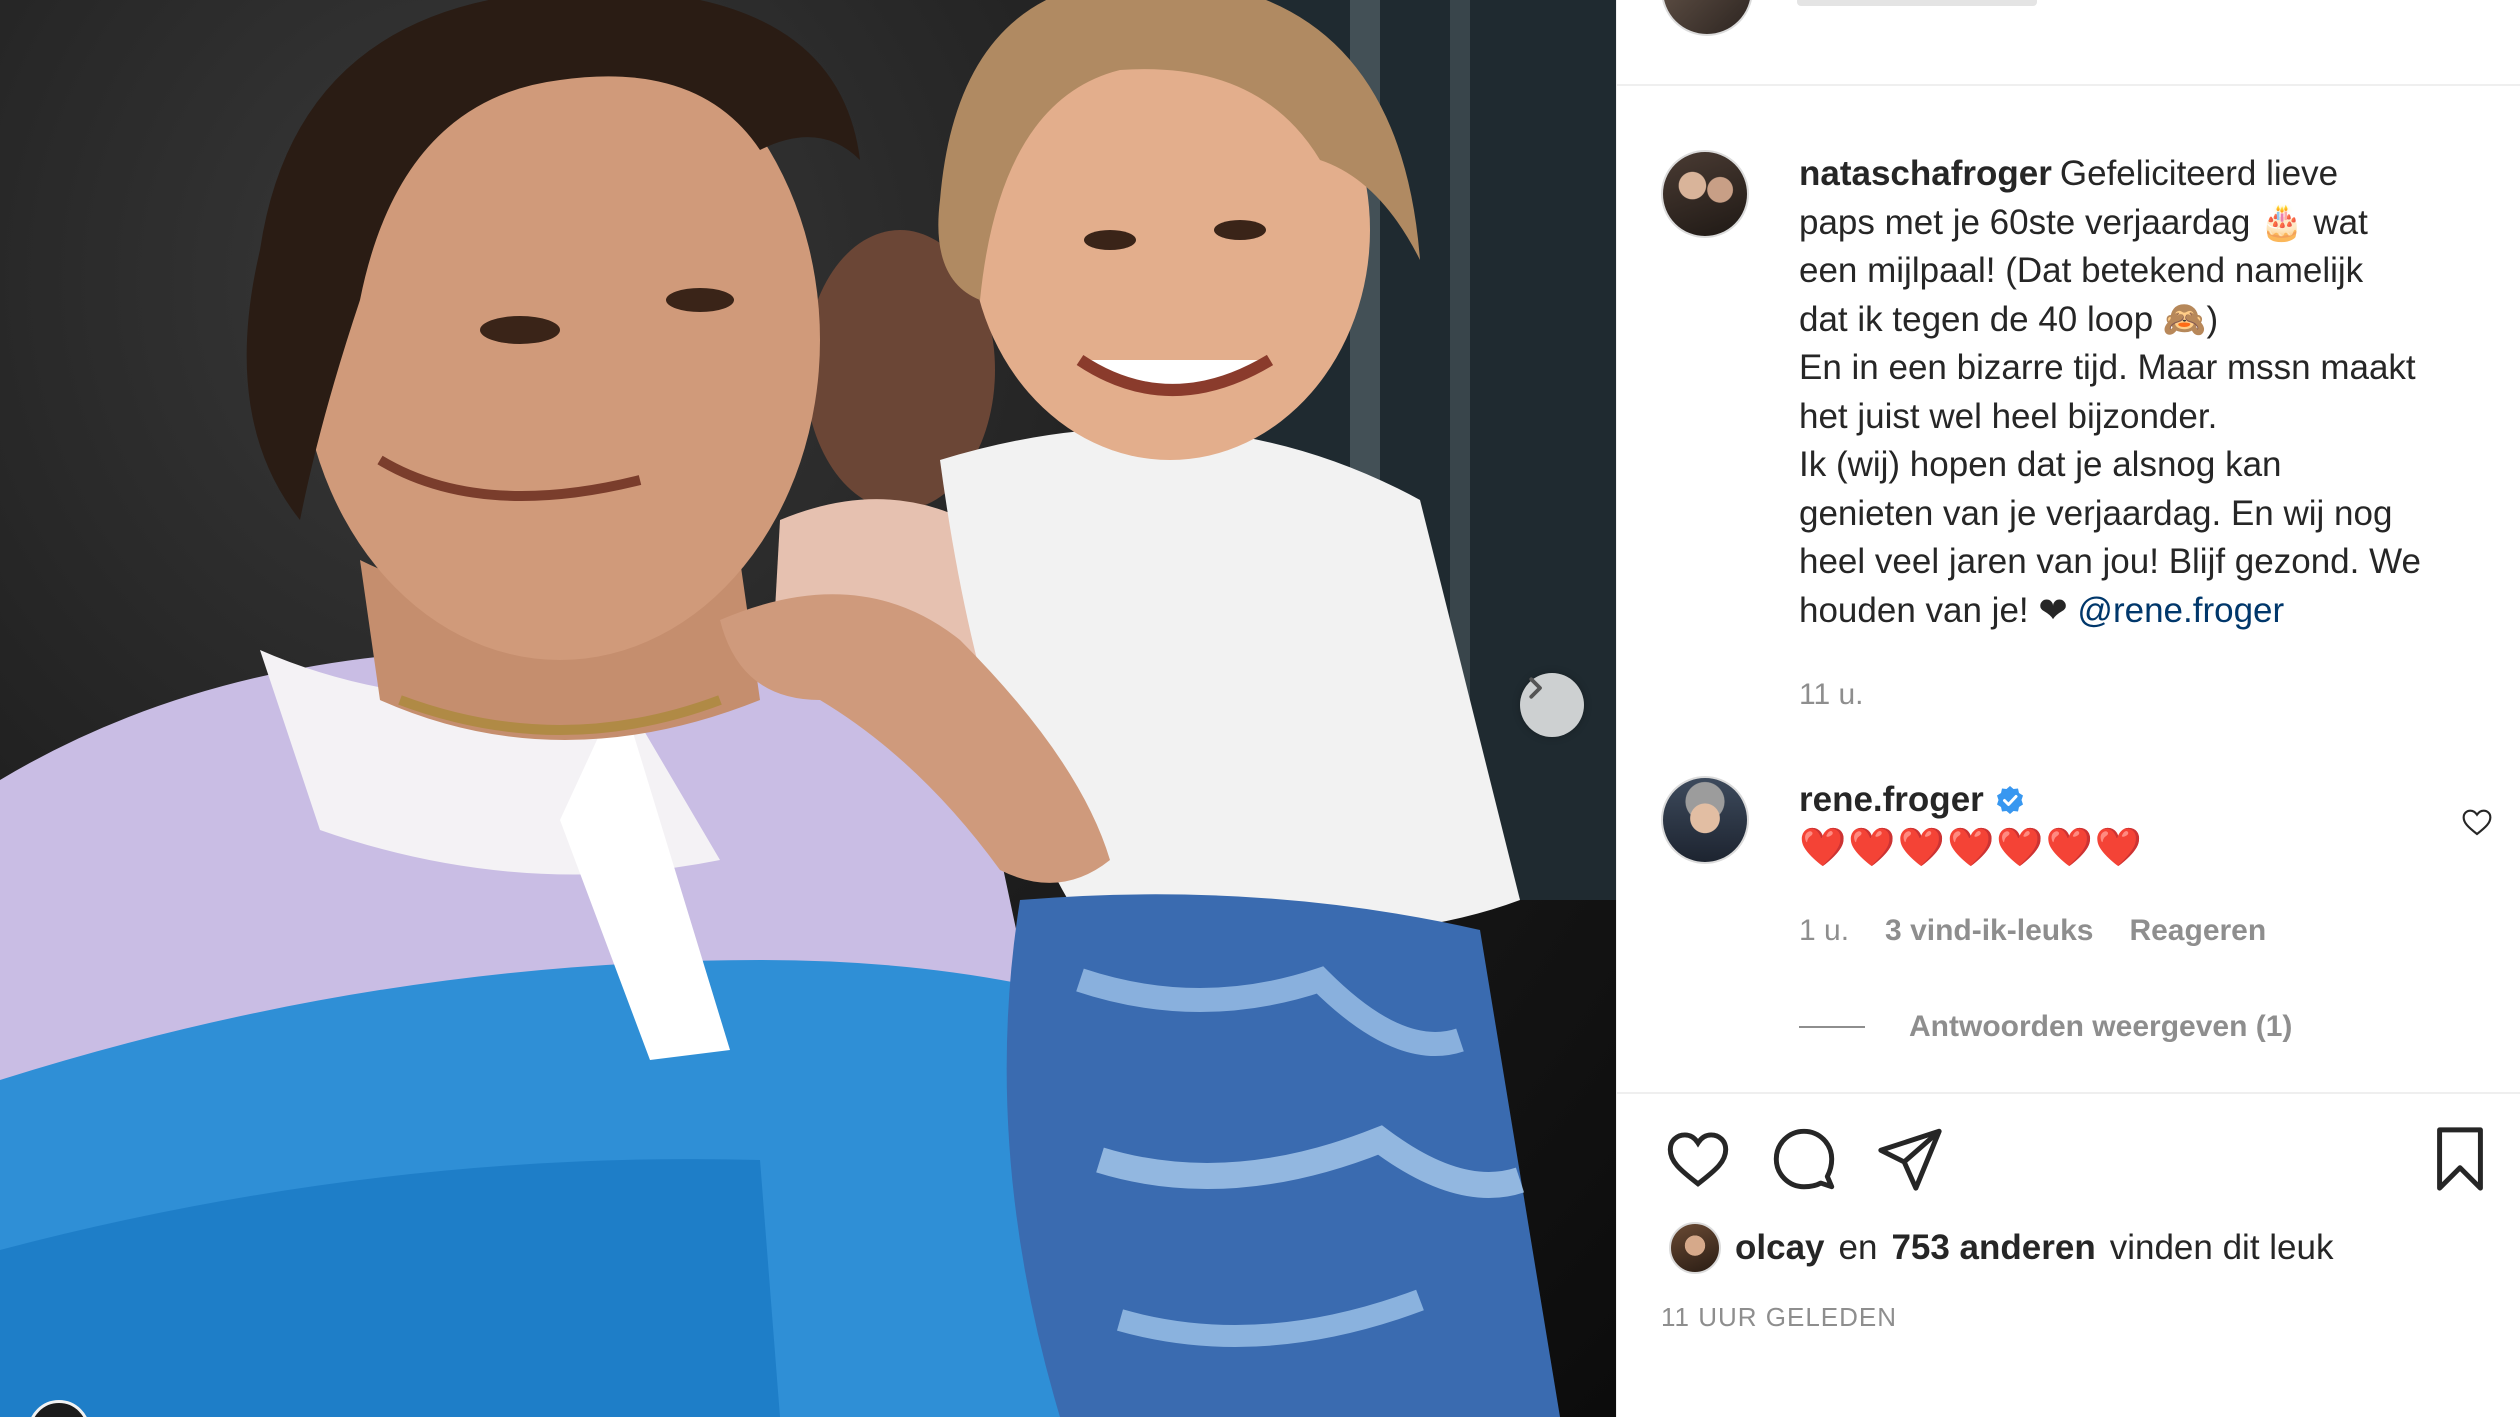 The width and height of the screenshot is (2520, 1417). I want to click on replies-divider-line, so click(1832, 1027).